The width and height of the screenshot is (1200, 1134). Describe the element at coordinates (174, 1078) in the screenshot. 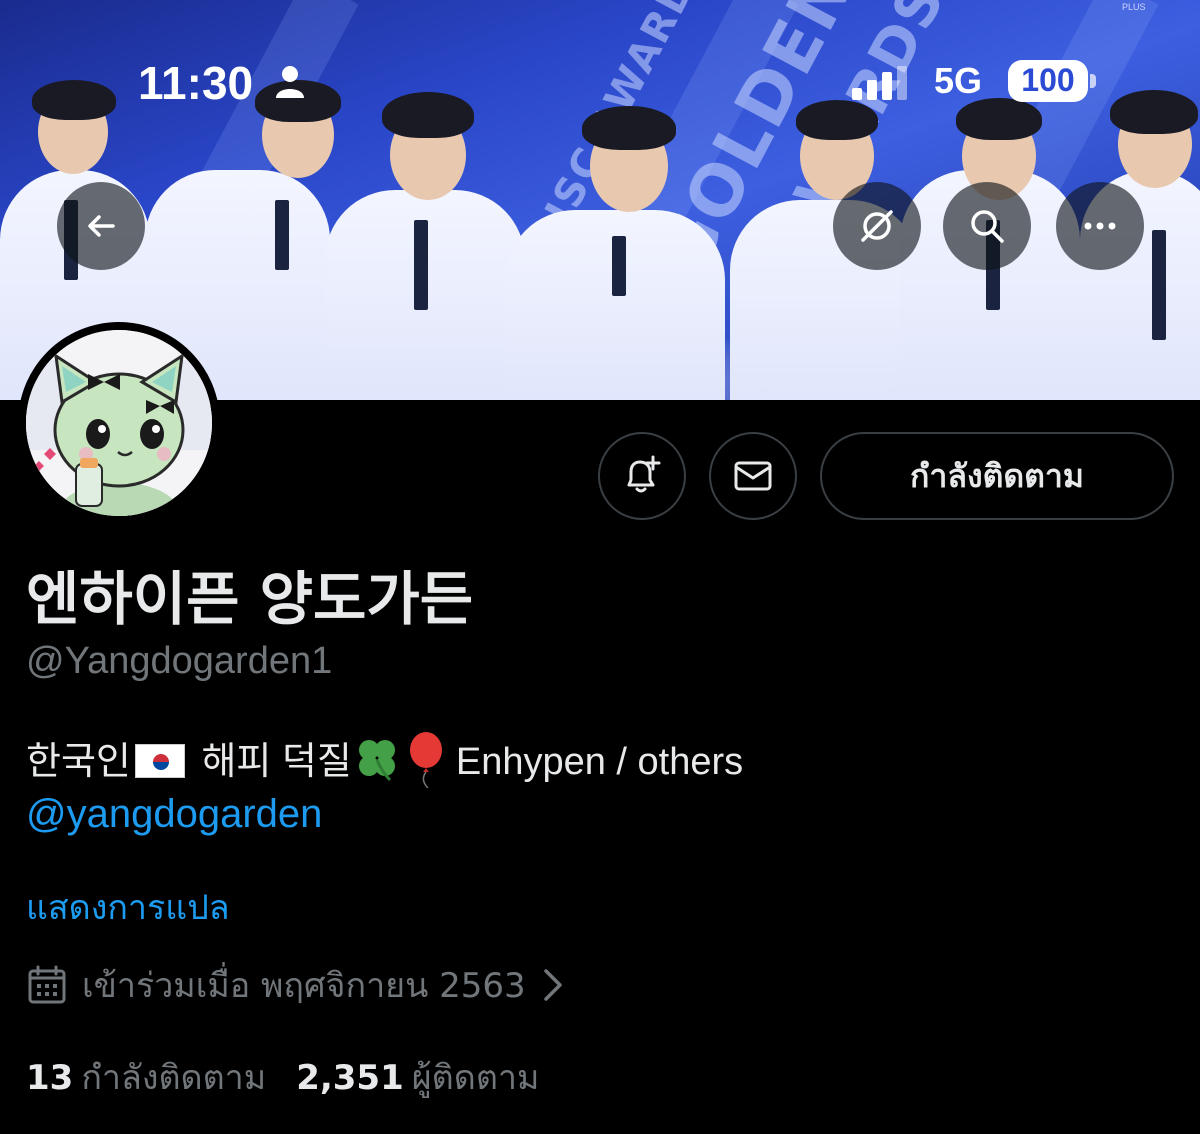

I see `following-label: กำลังติดตาม` at that location.